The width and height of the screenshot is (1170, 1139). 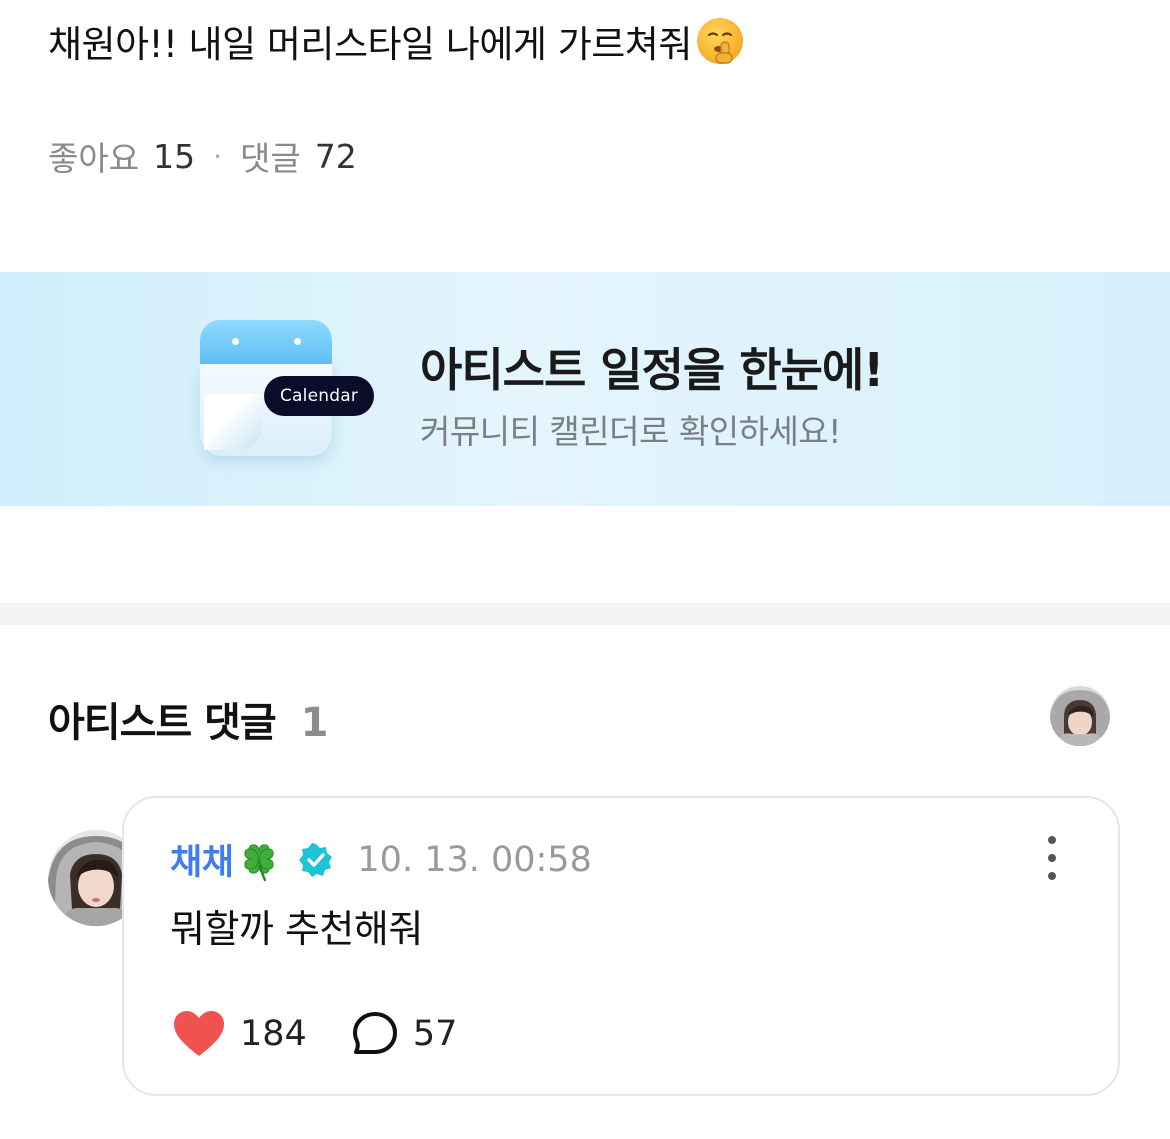 I want to click on post-title: 채원아!! 내일 머리스타일 나에게 가르쳐줘, so click(x=397, y=41).